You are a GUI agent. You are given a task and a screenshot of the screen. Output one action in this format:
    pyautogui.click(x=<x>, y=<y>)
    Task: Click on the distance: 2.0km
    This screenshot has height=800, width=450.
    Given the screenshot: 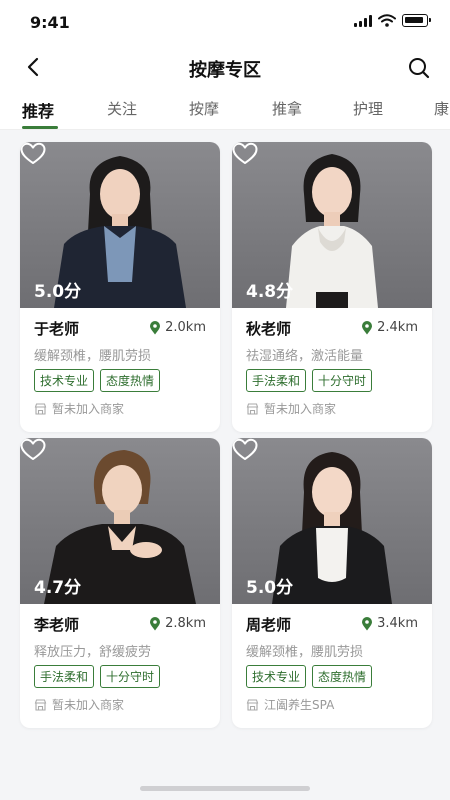 What is the action you would take?
    pyautogui.click(x=177, y=327)
    